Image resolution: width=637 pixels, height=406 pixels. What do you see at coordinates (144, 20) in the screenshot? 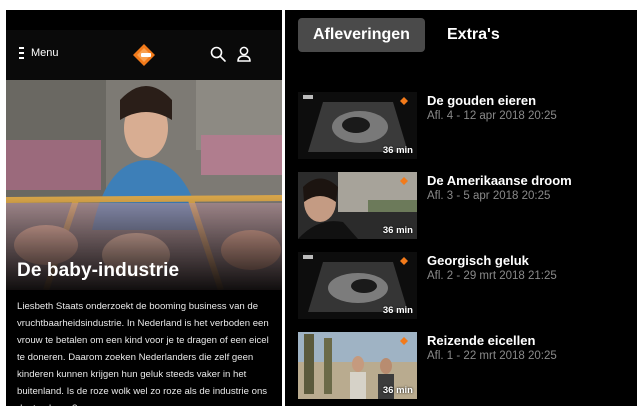
I see `status-bar` at bounding box center [144, 20].